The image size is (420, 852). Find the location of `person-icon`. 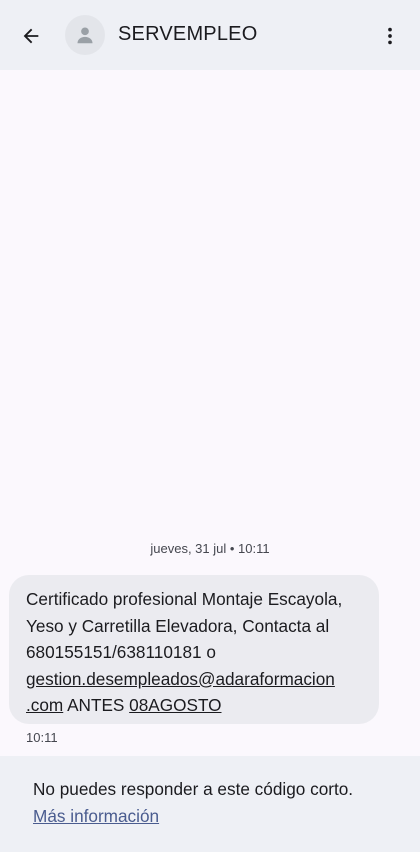

person-icon is located at coordinates (85, 35).